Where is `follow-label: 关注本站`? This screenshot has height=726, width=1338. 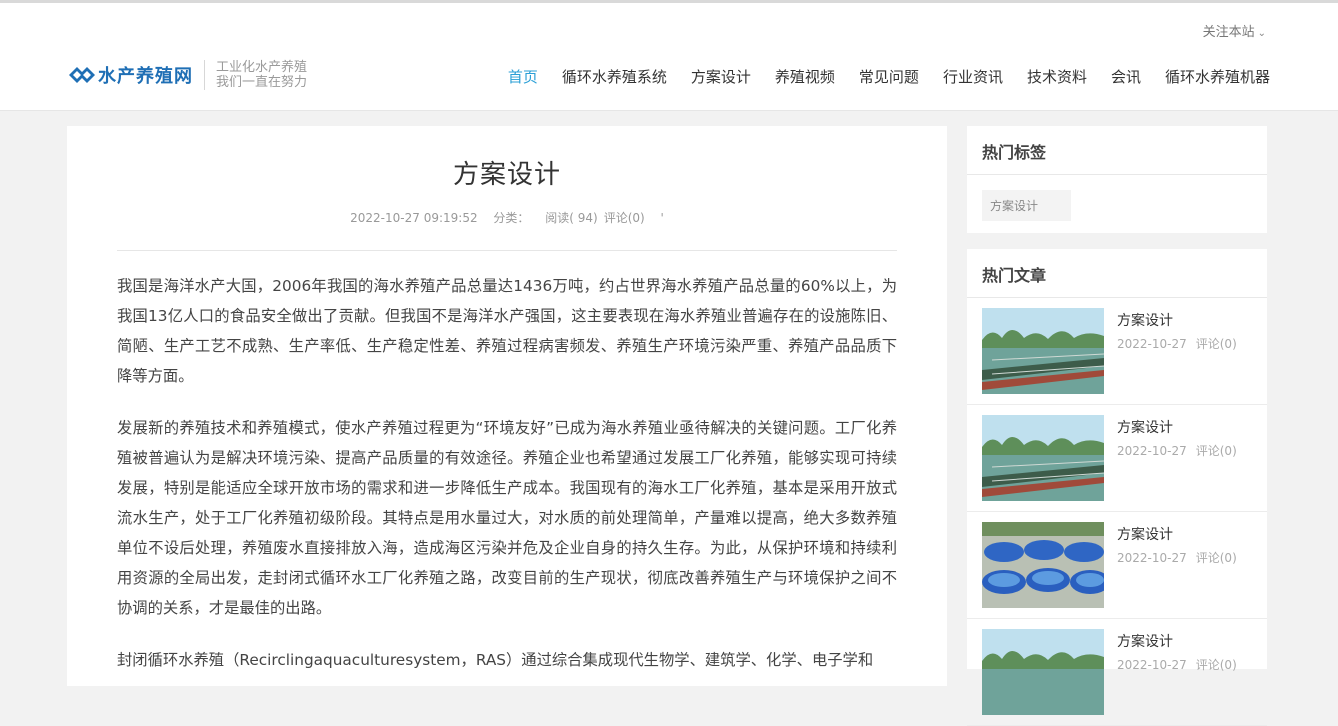
follow-label: 关注本站 is located at coordinates (1228, 32).